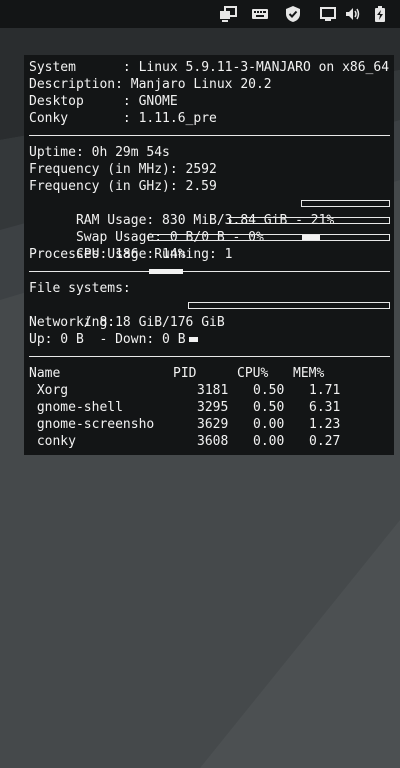 This screenshot has width=400, height=768. What do you see at coordinates (99, 152) in the screenshot?
I see `uptime-row: Uptime: 0h 29m 54s` at bounding box center [99, 152].